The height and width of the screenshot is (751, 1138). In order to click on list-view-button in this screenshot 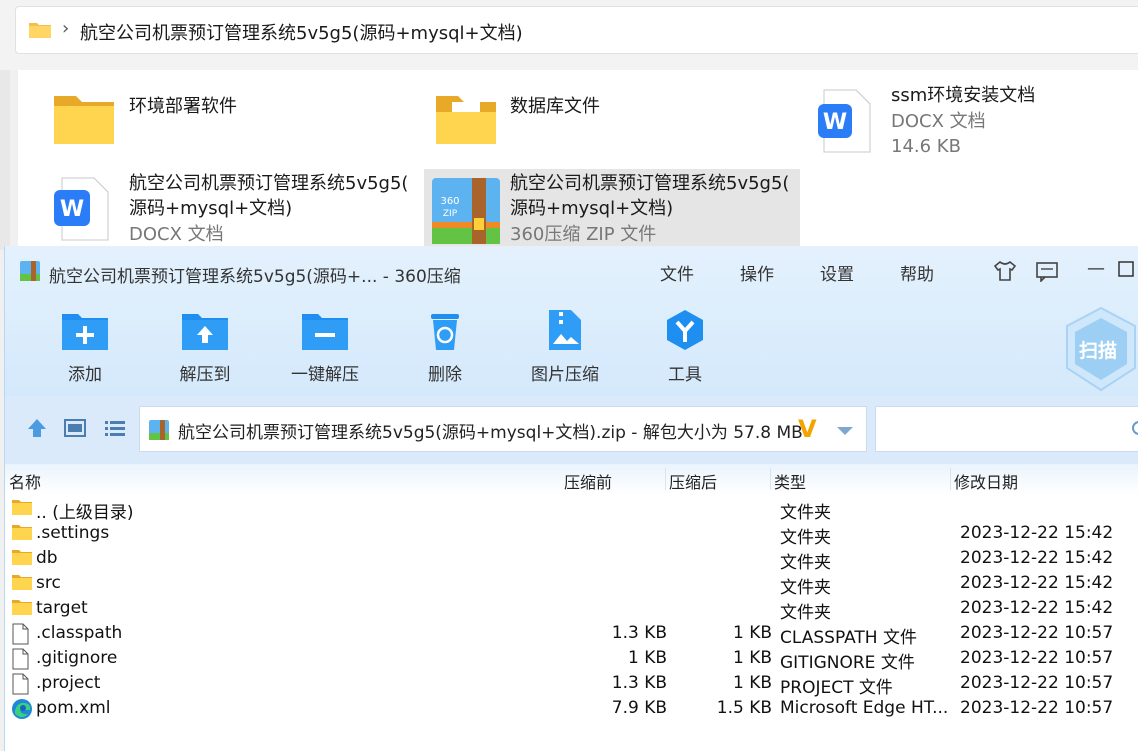, I will do `click(115, 430)`.